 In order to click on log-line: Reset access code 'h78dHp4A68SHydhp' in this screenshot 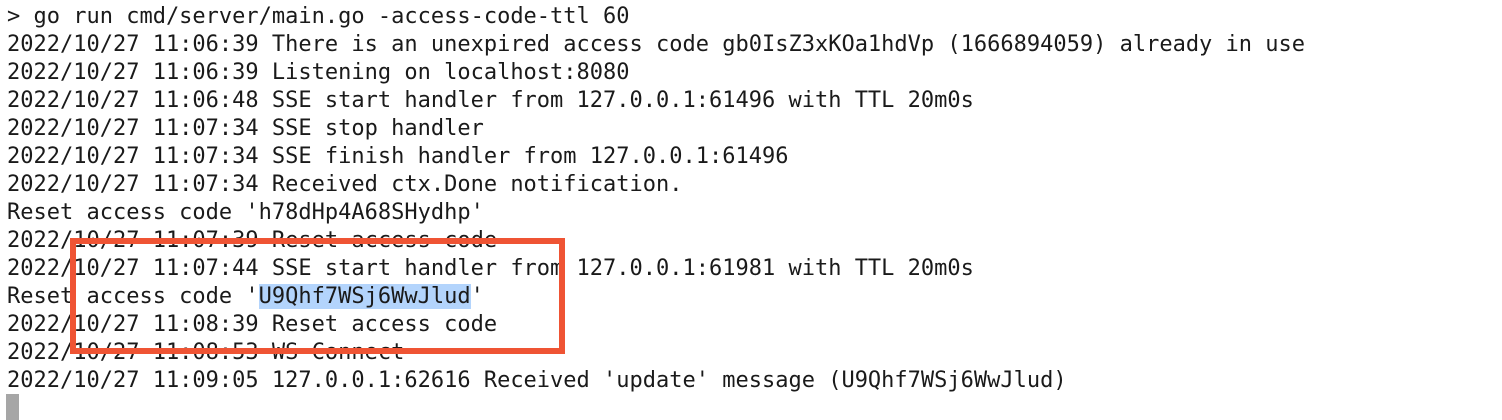, I will do `click(245, 212)`.